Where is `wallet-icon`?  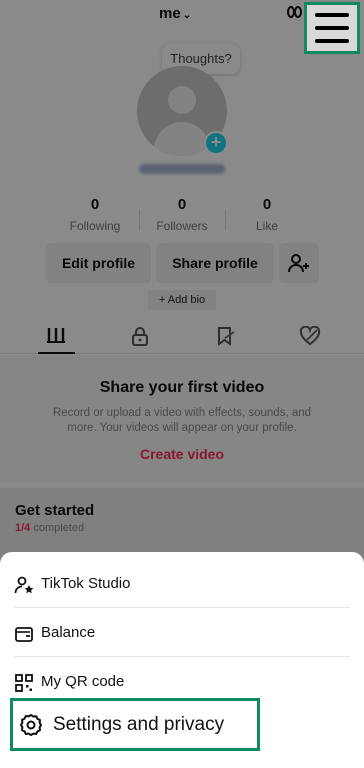
wallet-icon is located at coordinates (24, 634).